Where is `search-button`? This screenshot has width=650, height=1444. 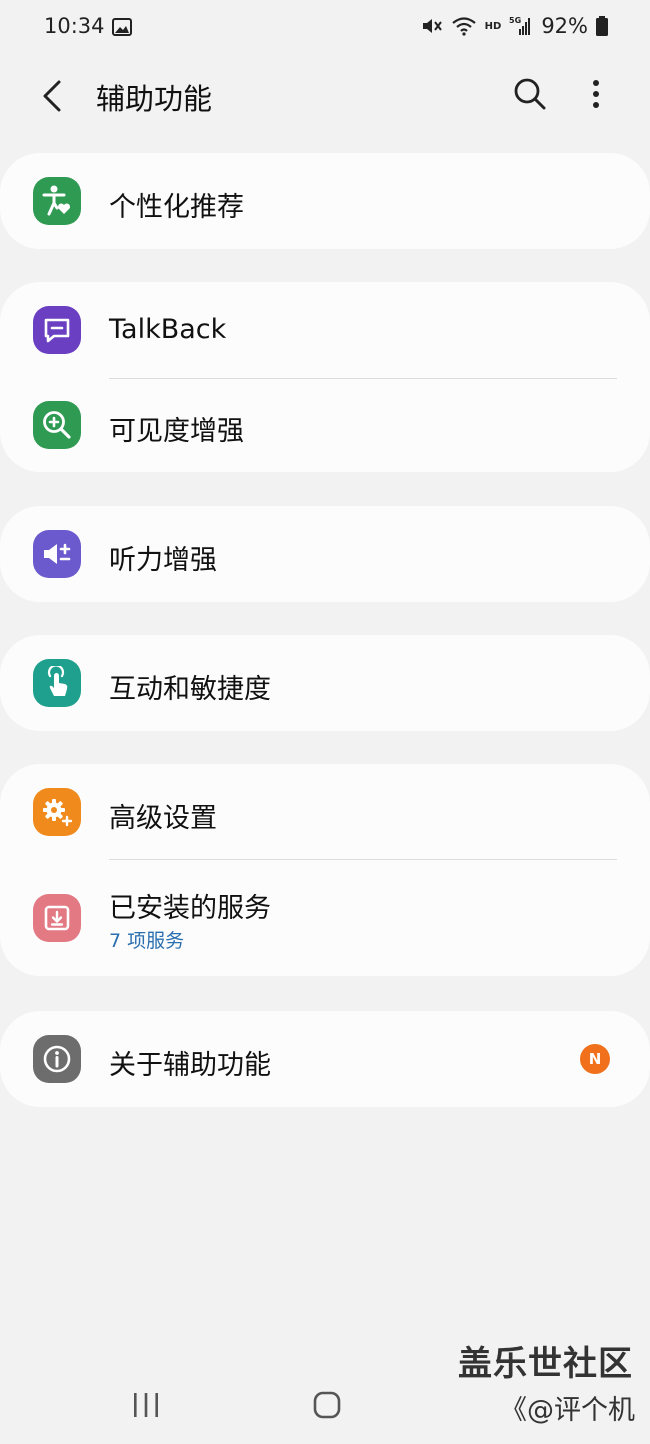
search-button is located at coordinates (530, 94).